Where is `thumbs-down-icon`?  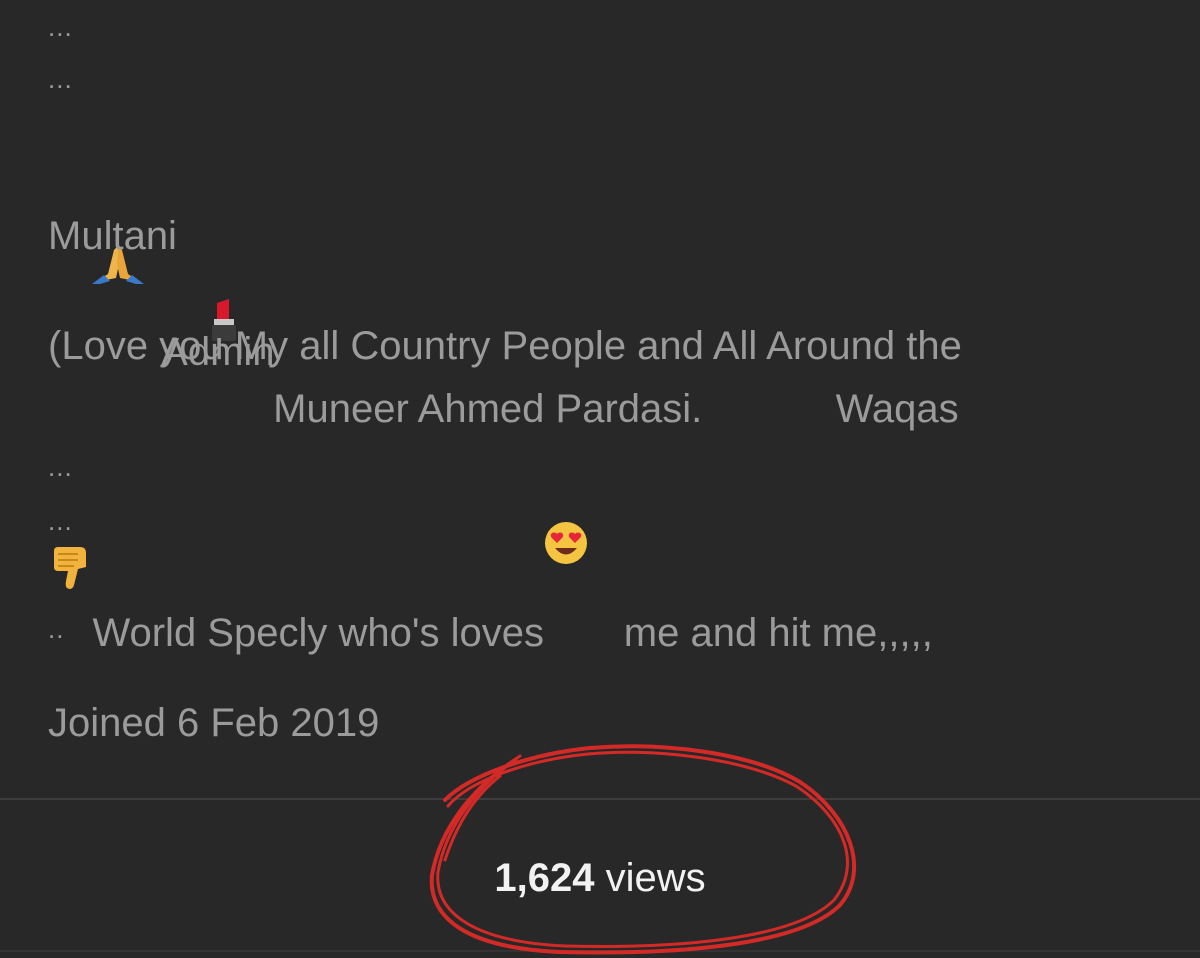 thumbs-down-icon is located at coordinates (73, 570).